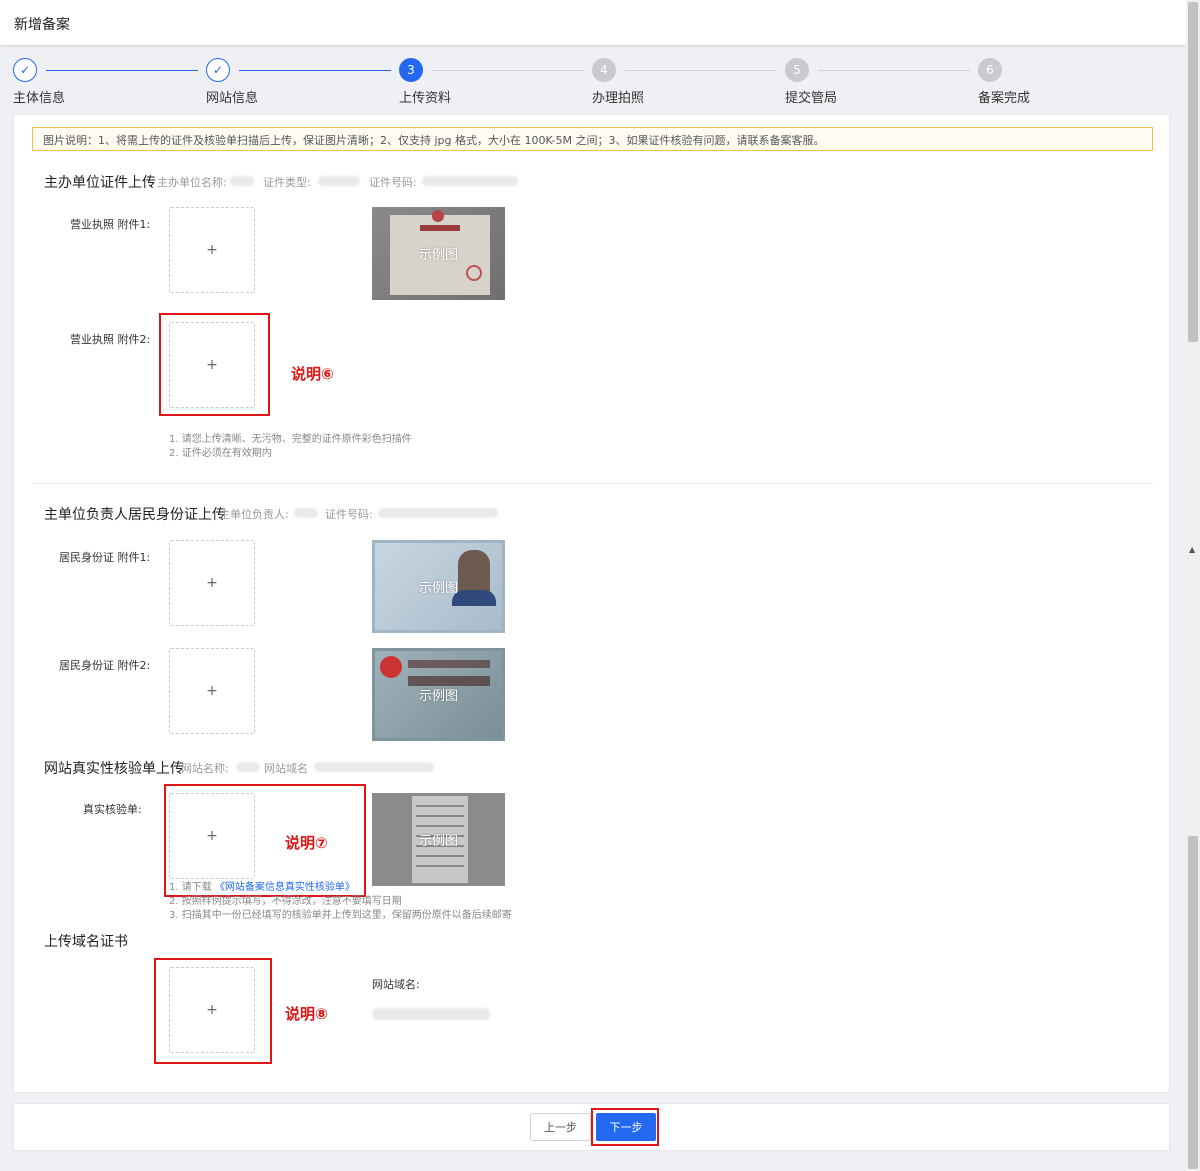 This screenshot has height=1171, width=1200. Describe the element at coordinates (340, 915) in the screenshot. I see `verify-hint-3: 3. 扫描其中一份已经填写的核验单并上传到这里，保留两份原件以备后续邮寄` at that location.